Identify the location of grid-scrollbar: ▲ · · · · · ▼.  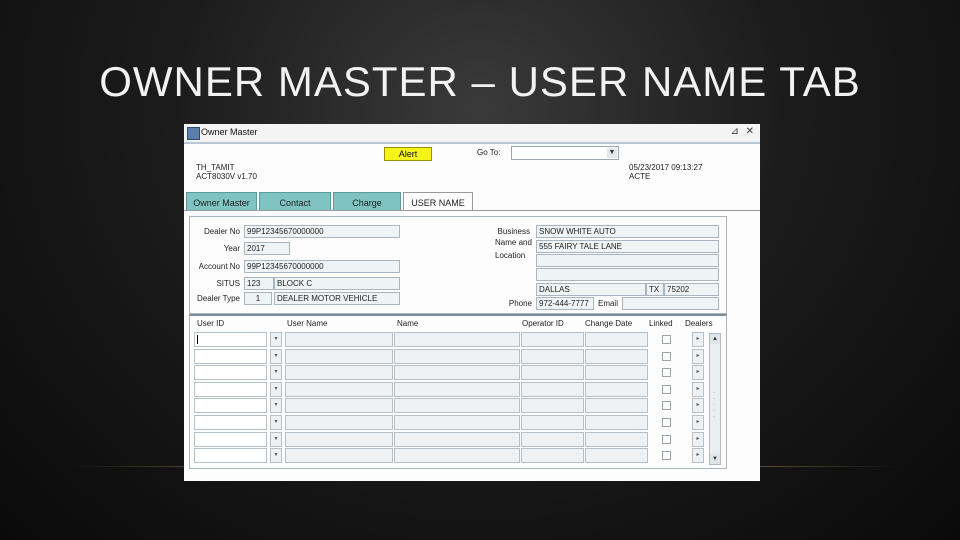
(715, 399).